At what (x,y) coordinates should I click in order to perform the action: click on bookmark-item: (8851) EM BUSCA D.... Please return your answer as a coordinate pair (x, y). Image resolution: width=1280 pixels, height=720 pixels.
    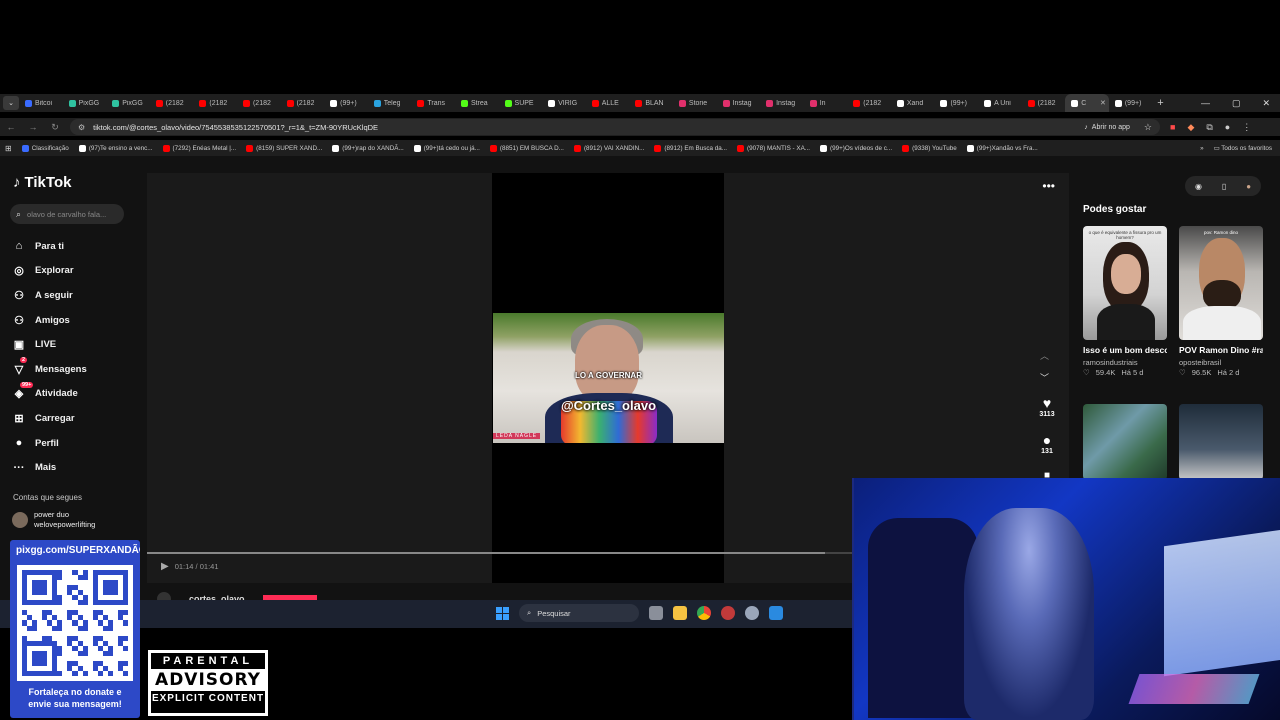
    Looking at the image, I should click on (527, 148).